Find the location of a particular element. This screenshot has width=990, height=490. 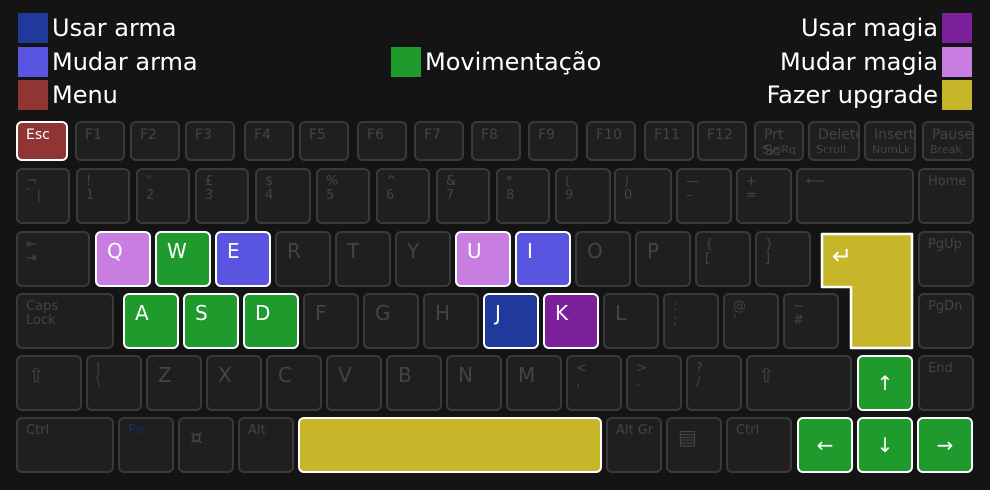

key-k-y: Y is located at coordinates (423, 259).